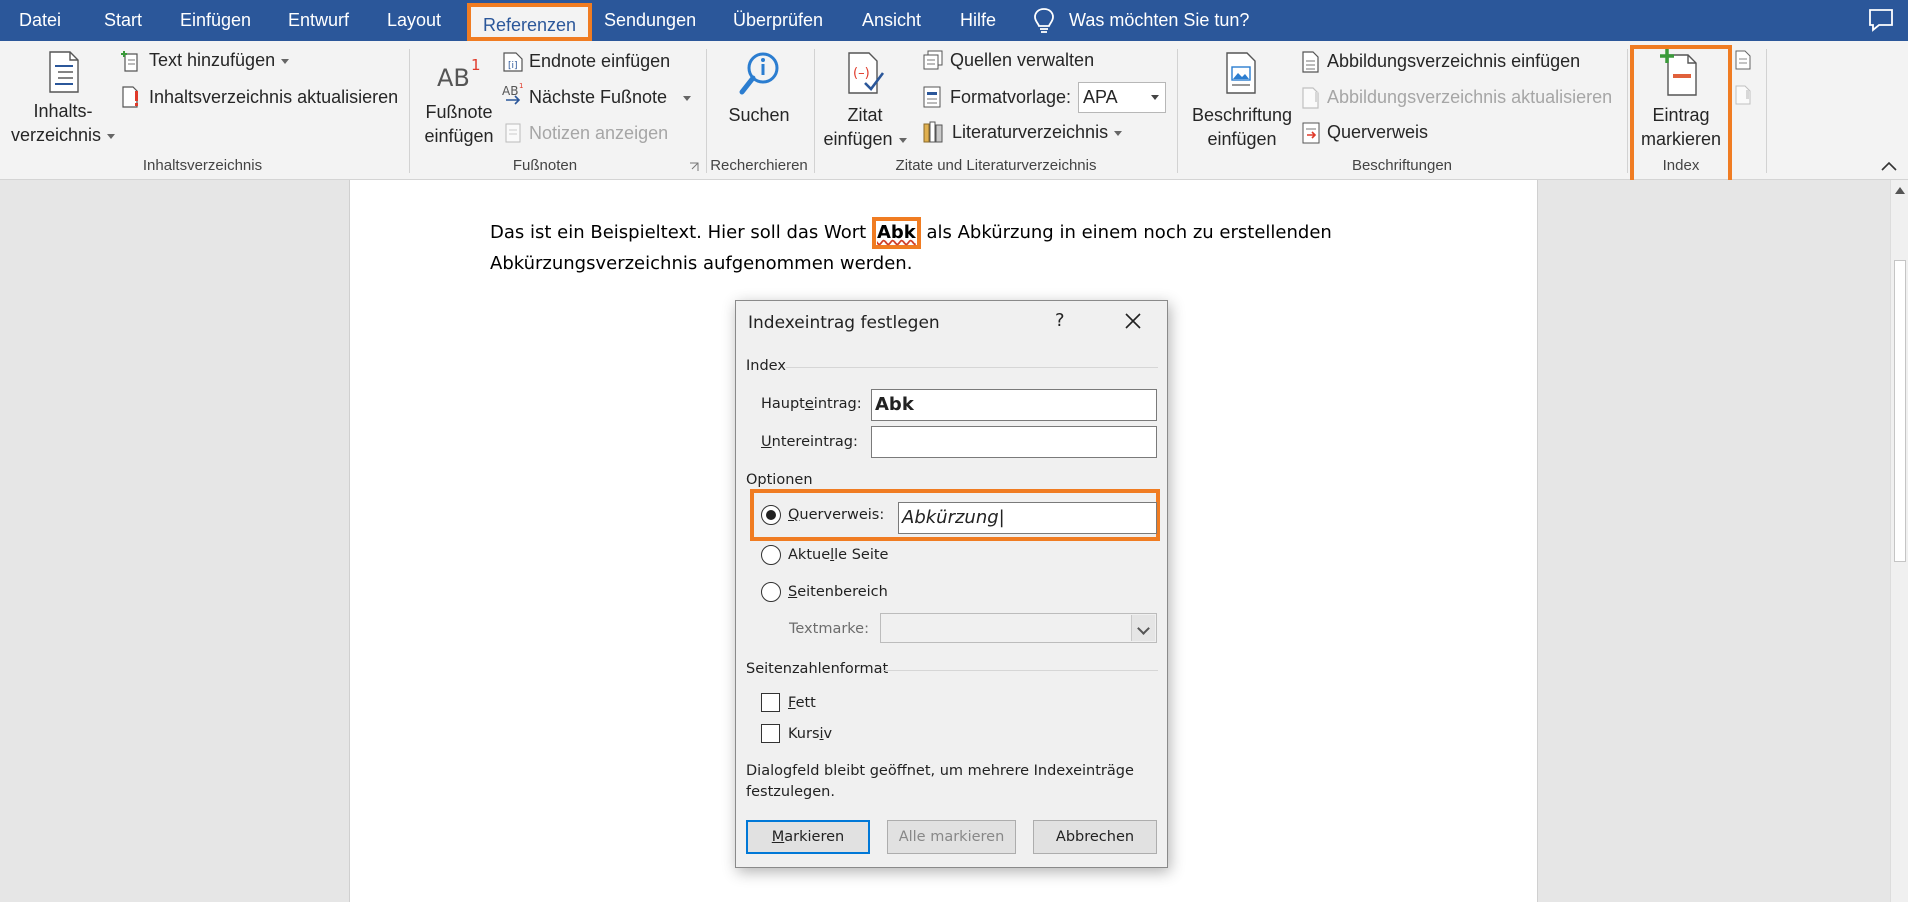  Describe the element at coordinates (1100, 97) in the screenshot. I see `citation-style-value: APA` at that location.